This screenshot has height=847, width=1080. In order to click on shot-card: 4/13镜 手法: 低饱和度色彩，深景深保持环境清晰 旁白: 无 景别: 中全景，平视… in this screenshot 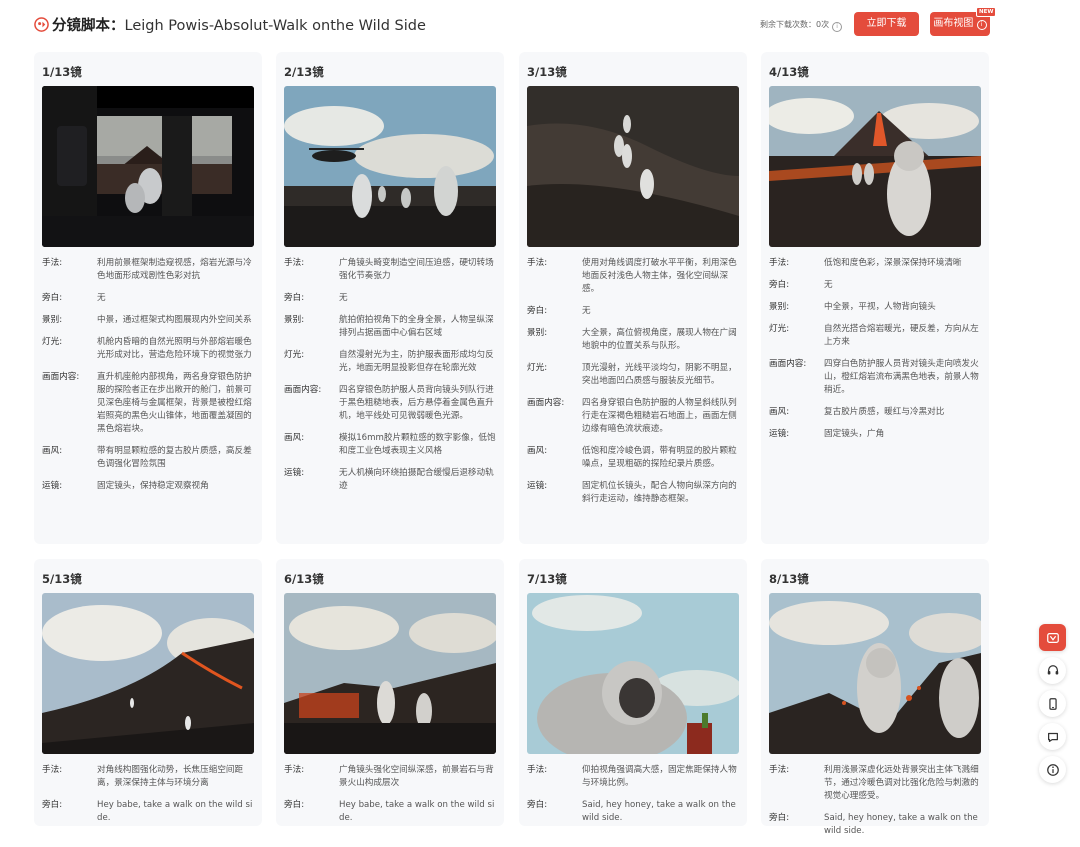, I will do `click(875, 298)`.